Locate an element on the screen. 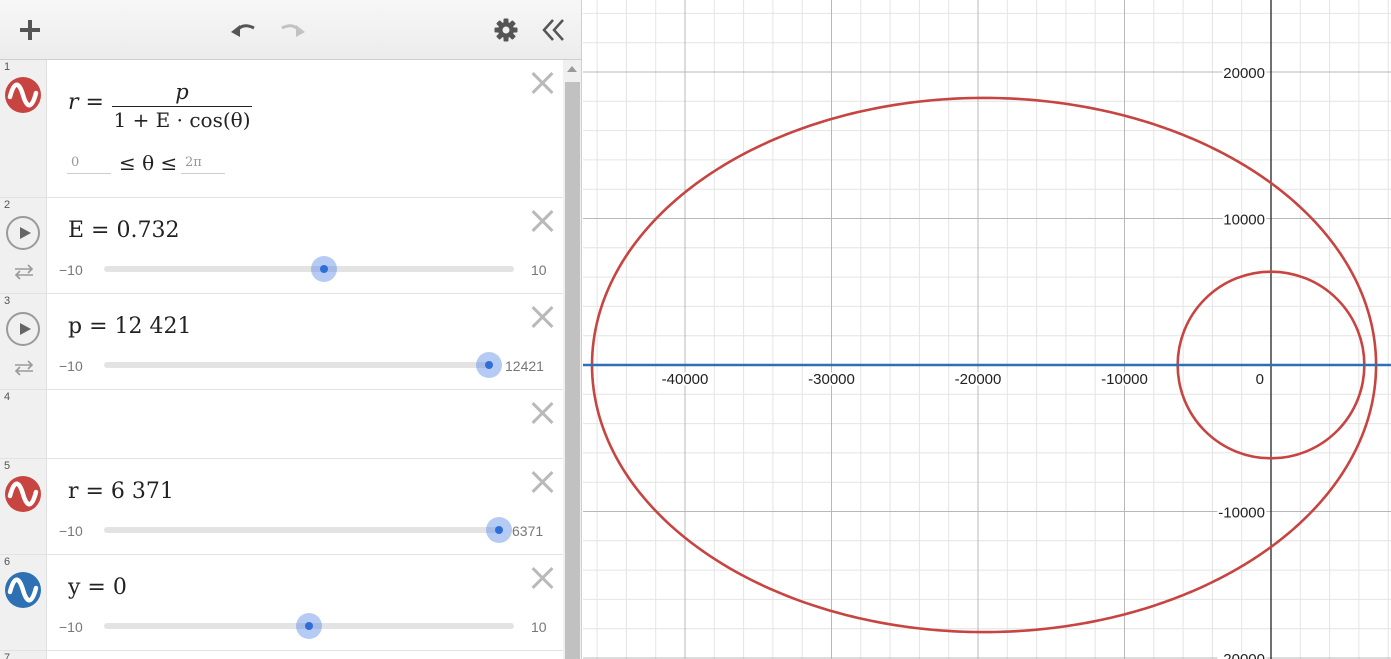 The image size is (1391, 659). formula-text: y = 0 is located at coordinates (97, 587).